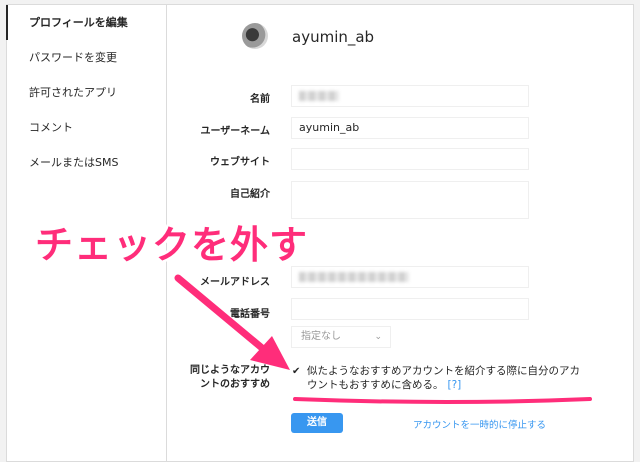 Image resolution: width=640 pixels, height=462 pixels. What do you see at coordinates (317, 423) in the screenshot?
I see `submit-button: 送信` at bounding box center [317, 423].